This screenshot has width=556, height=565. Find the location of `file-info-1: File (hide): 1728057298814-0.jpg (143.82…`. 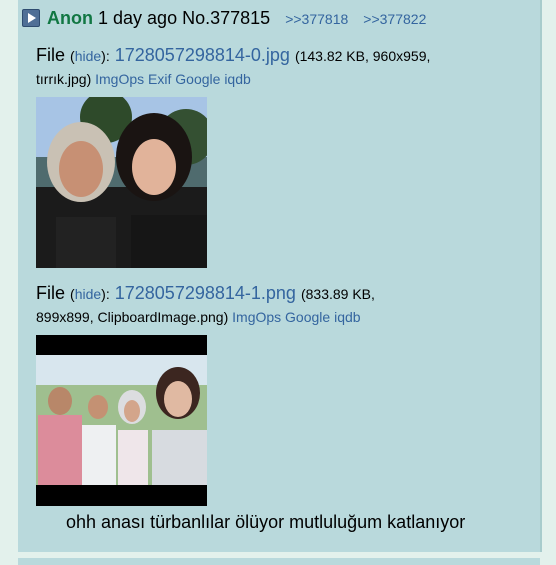

file-info-1: File (hide): 1728057298814-0.jpg (143.82… is located at coordinates (233, 55).